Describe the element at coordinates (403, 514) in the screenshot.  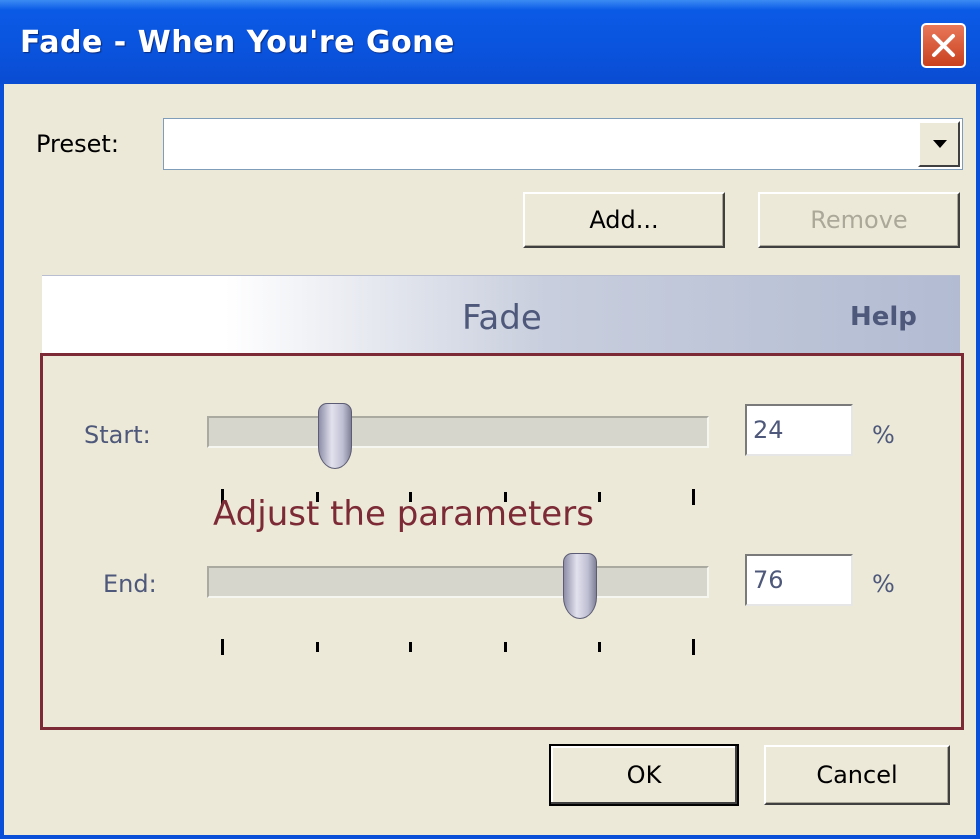
I see `instruction-annotation: Adjust the parameters` at that location.